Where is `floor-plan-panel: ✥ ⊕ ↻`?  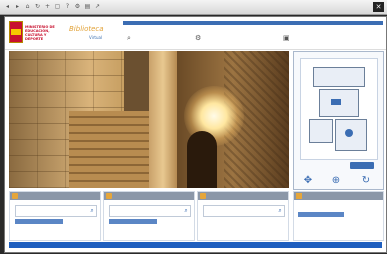 floor-plan-panel: ✥ ⊕ ↻ is located at coordinates (338, 120).